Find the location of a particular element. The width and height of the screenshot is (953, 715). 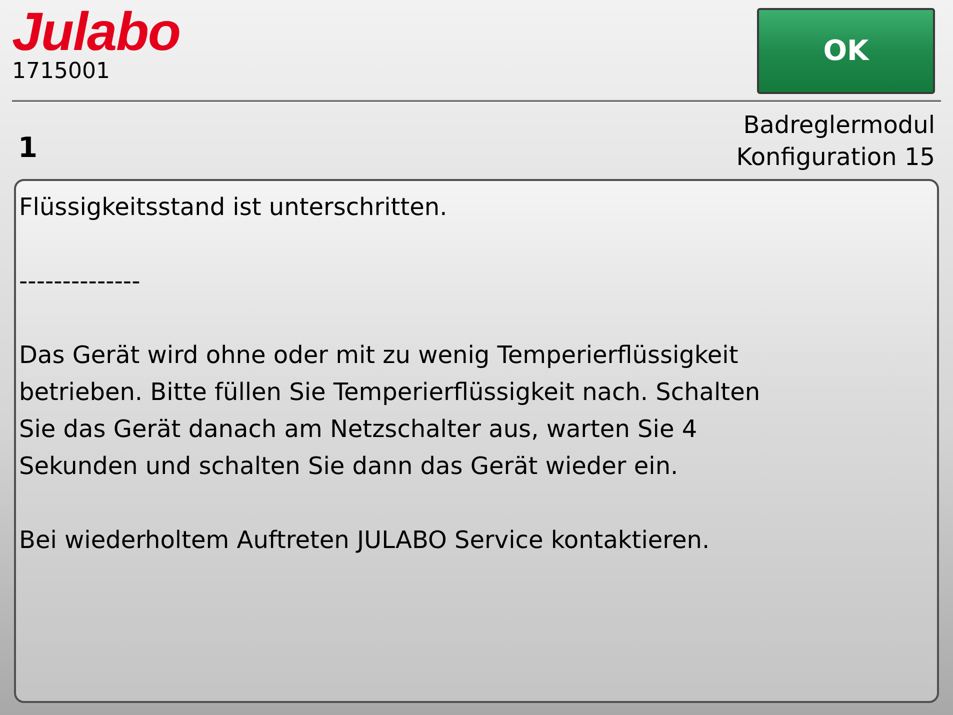

message-text: Bei wiederholtem Auftreten JULABO Service kontaktieren. is located at coordinates (365, 540).